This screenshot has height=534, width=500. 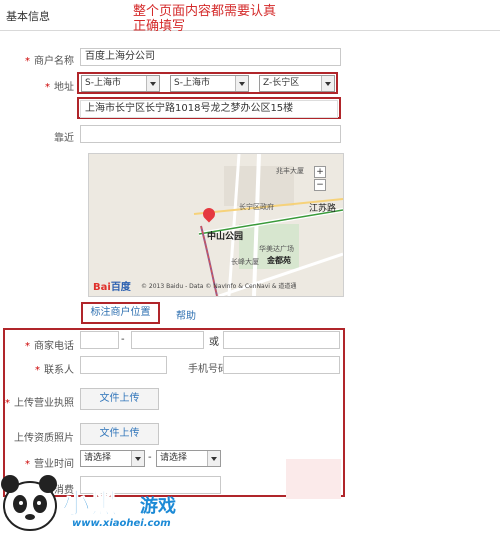 What do you see at coordinates (49, 61) in the screenshot?
I see `merchant-name-label: * 商户名称` at bounding box center [49, 61].